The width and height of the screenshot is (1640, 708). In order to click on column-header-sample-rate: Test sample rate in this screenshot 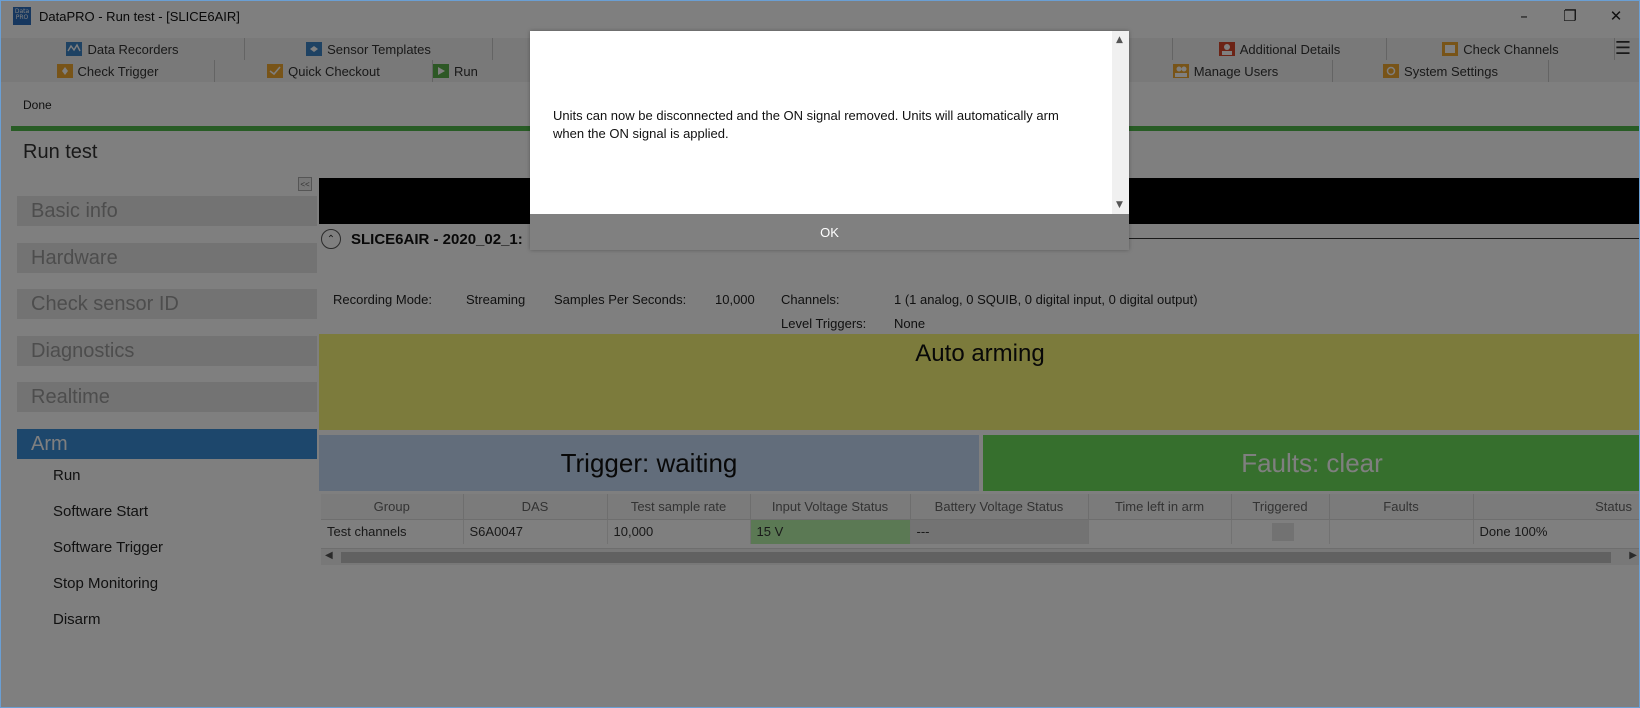, I will do `click(679, 507)`.